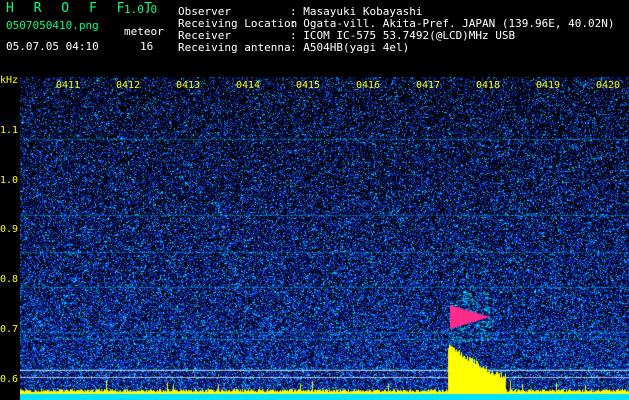  I want to click on x-tick-0418: 0418, so click(488, 85).